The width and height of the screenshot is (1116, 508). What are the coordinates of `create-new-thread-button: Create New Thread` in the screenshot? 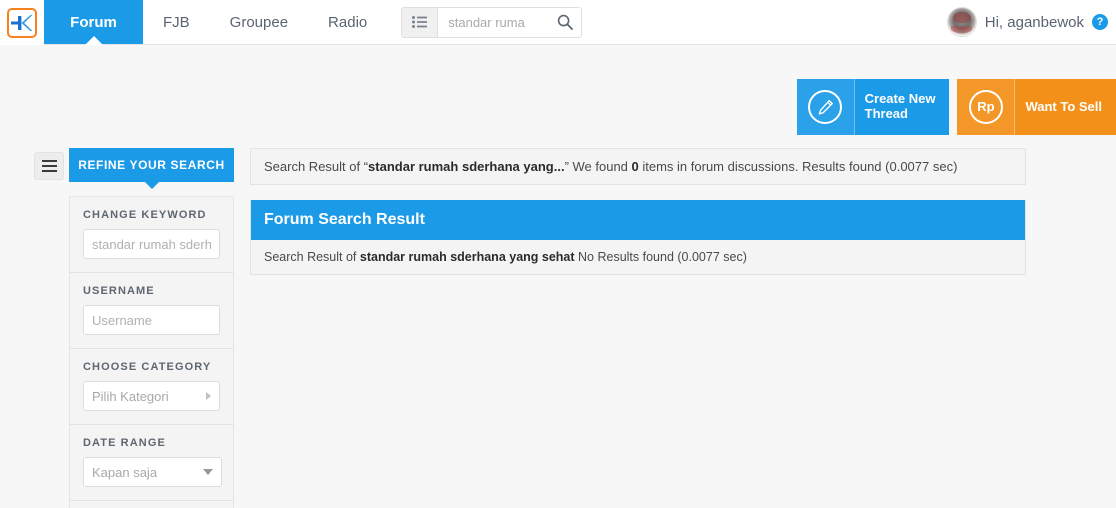 It's located at (873, 107).